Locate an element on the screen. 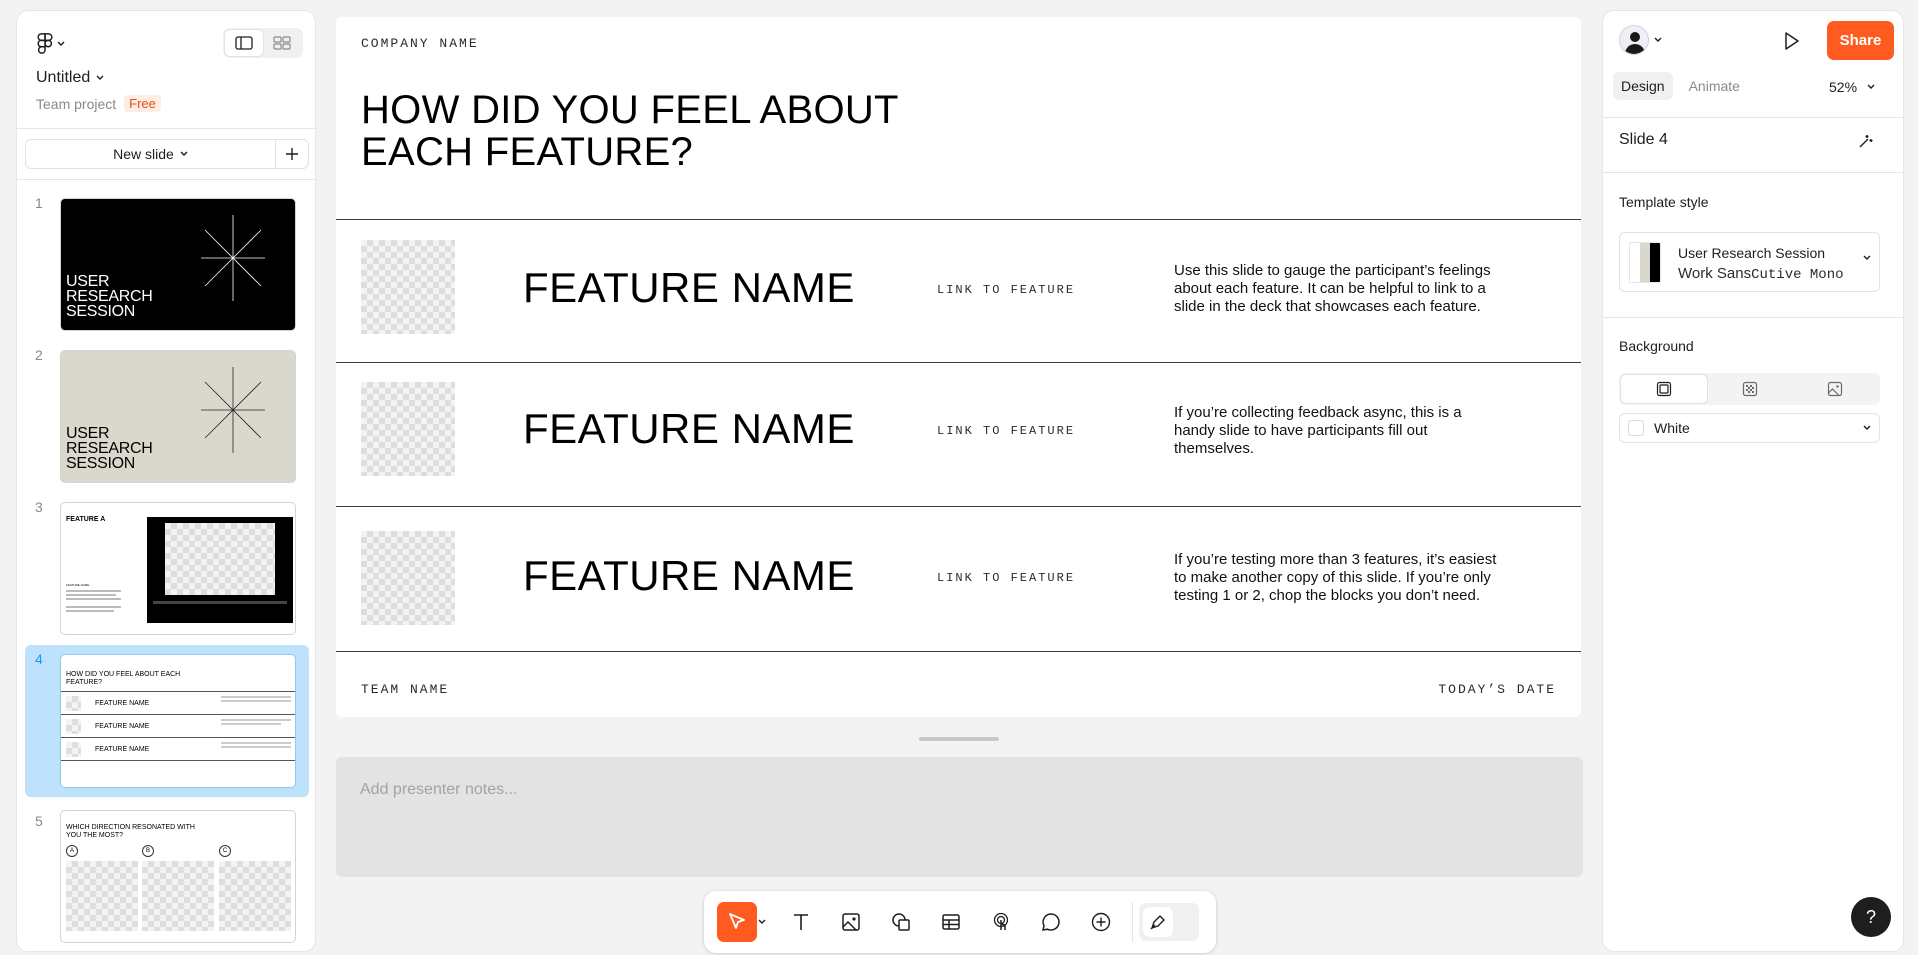 Image resolution: width=1918 pixels, height=955 pixels. background-image-button is located at coordinates (1835, 389).